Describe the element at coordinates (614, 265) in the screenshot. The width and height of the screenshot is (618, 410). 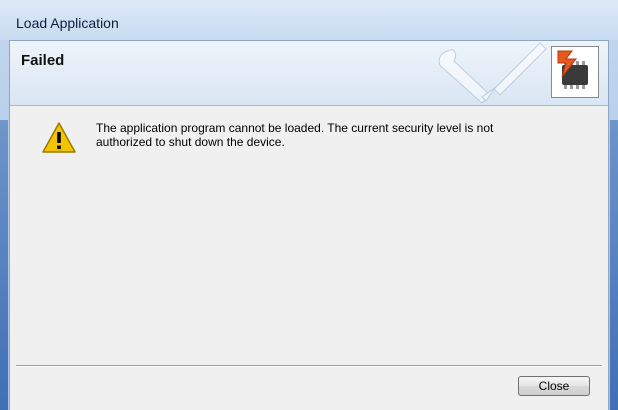
I see `window-frame-right` at that location.